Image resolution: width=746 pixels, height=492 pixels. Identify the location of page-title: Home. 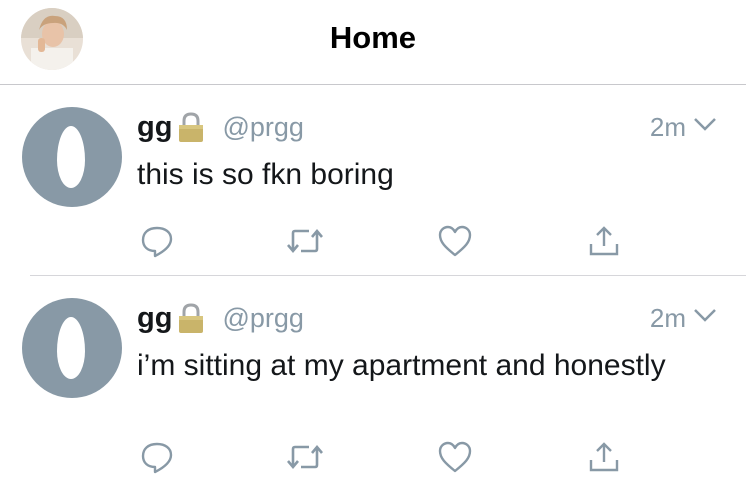
(373, 37).